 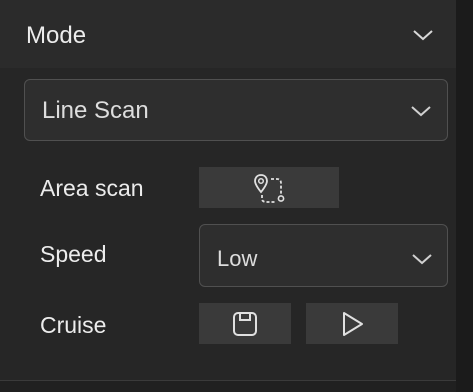 I want to click on cruise-save-button, so click(x=245, y=323).